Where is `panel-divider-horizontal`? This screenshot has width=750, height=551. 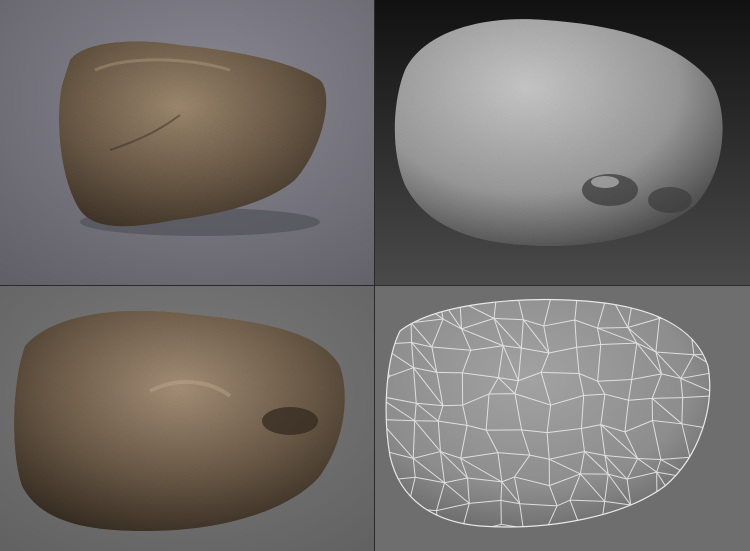 panel-divider-horizontal is located at coordinates (375, 285).